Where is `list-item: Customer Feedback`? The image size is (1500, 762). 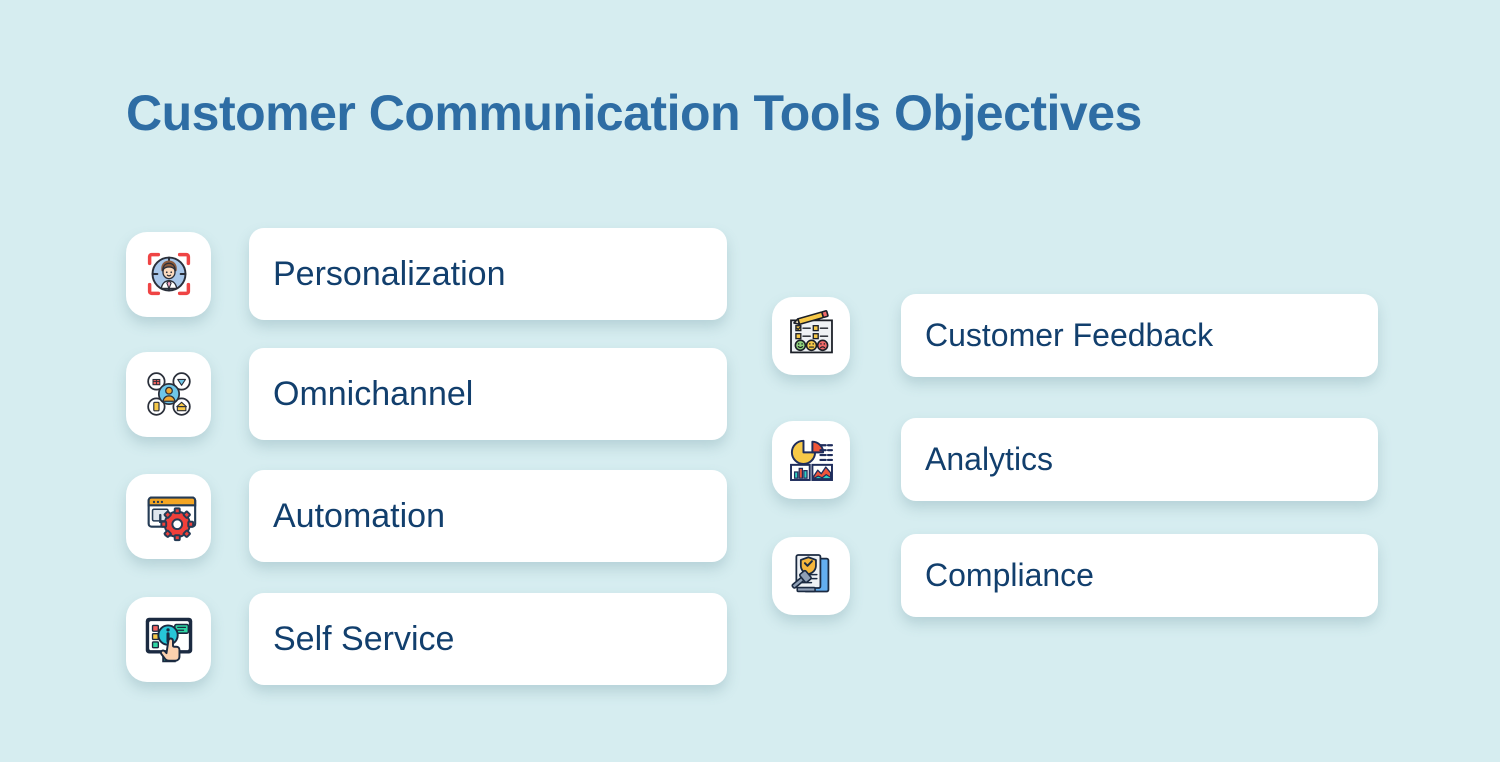 list-item: Customer Feedback is located at coordinates (1075, 335).